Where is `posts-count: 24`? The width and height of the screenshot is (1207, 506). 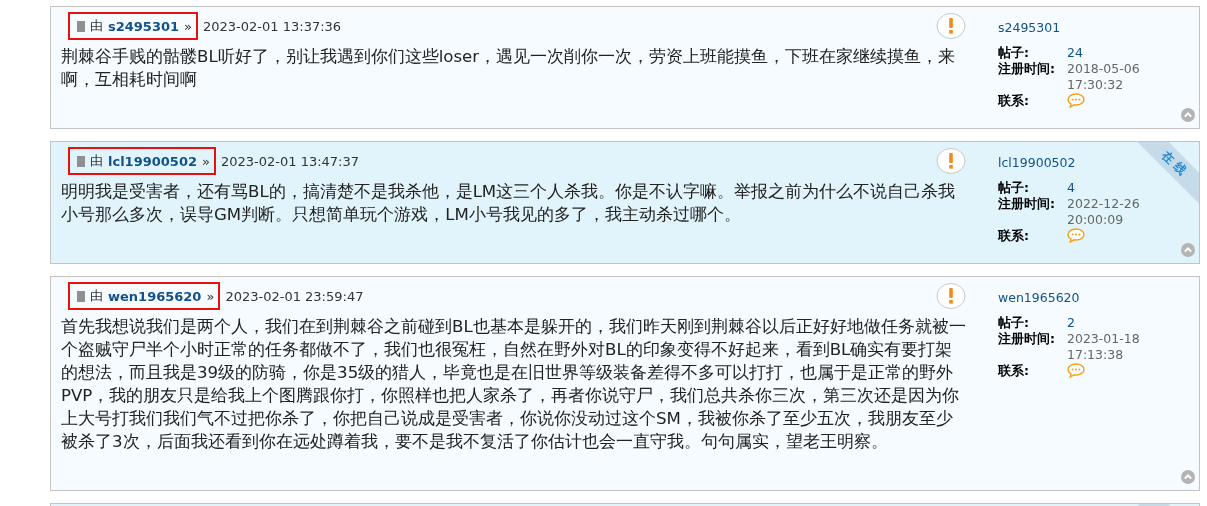
posts-count: 24 is located at coordinates (1075, 53).